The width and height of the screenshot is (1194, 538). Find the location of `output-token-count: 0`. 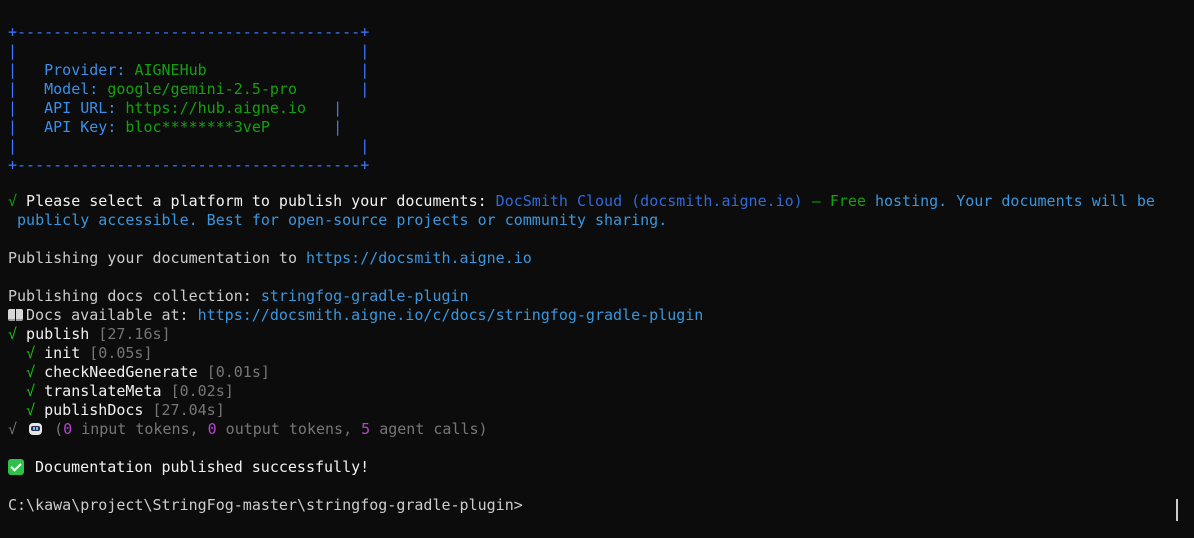

output-token-count: 0 is located at coordinates (212, 429).